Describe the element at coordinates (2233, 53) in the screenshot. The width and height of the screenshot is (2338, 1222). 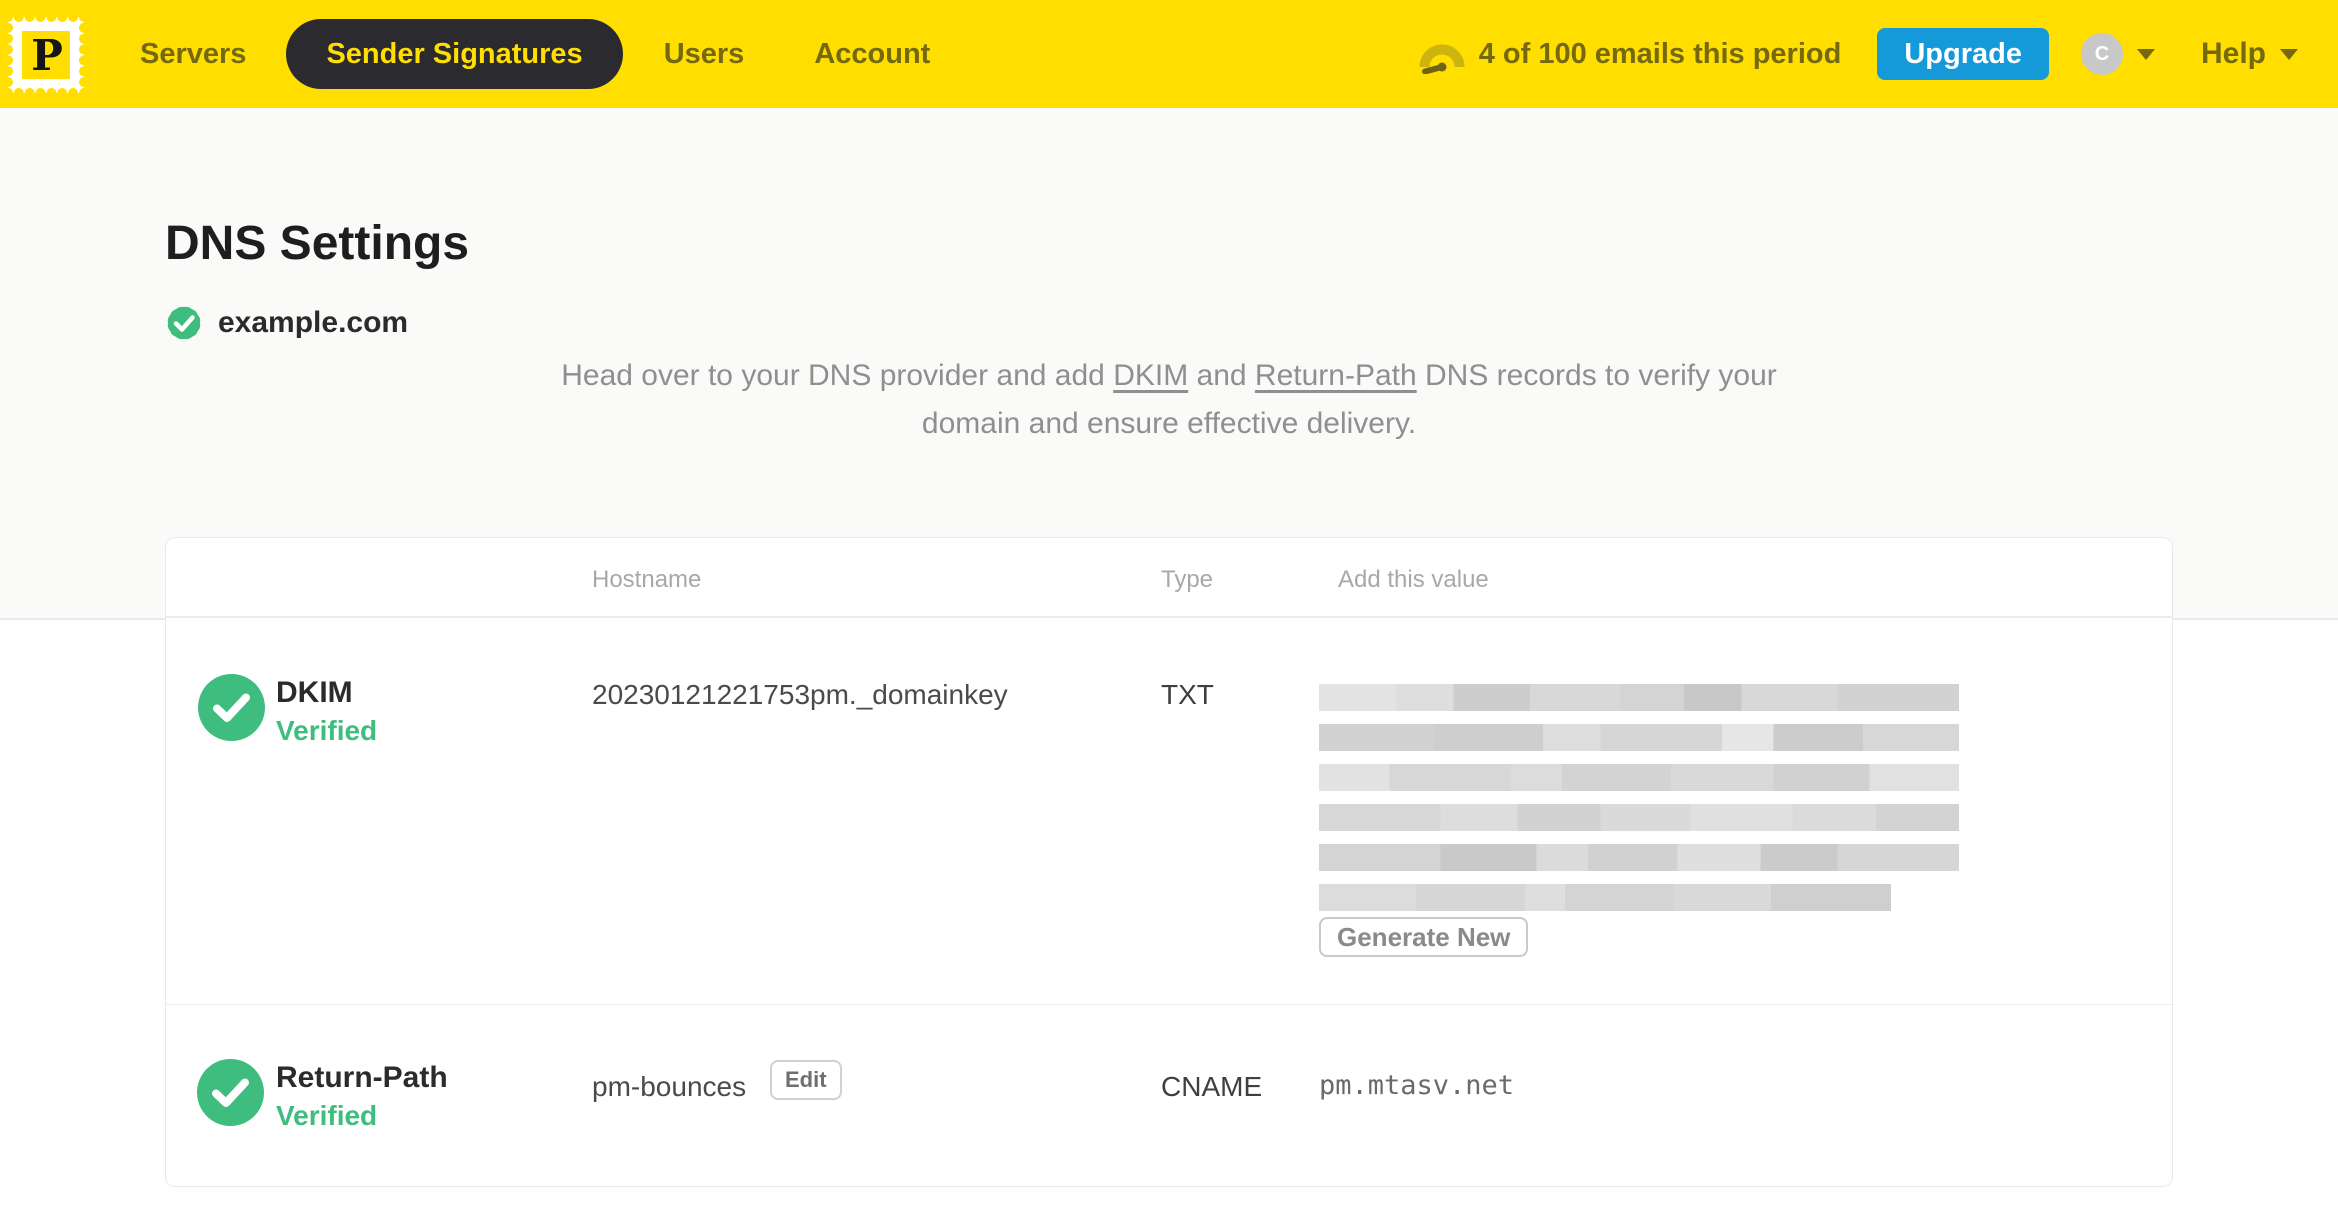
I see `help-label: Help` at that location.